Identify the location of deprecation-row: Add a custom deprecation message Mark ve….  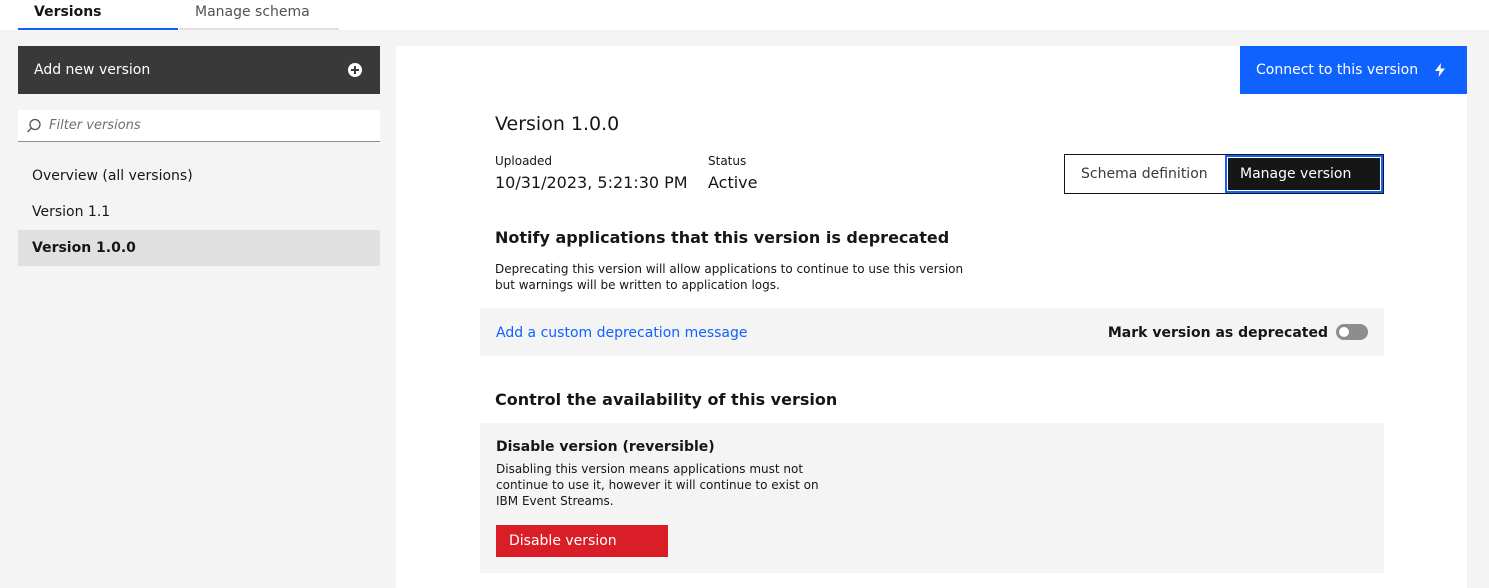
(932, 332).